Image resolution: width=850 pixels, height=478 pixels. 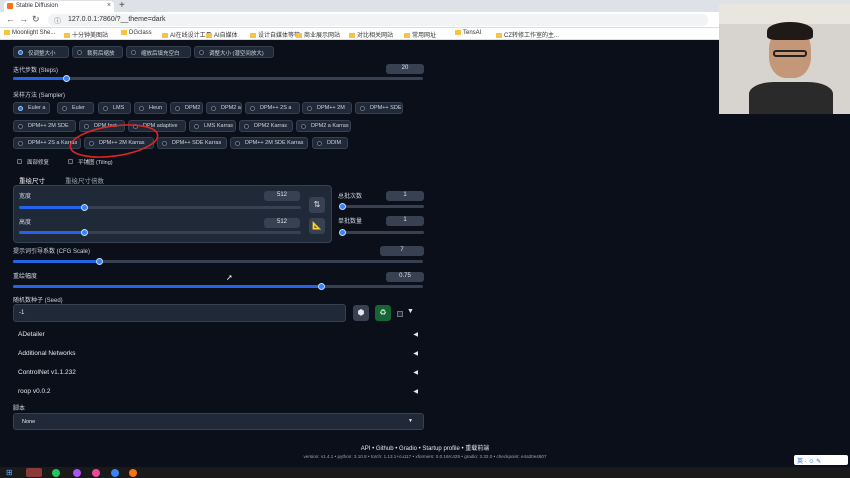 What do you see at coordinates (59, 6) in the screenshot?
I see `browser-tab: Stable Diffusion ×` at bounding box center [59, 6].